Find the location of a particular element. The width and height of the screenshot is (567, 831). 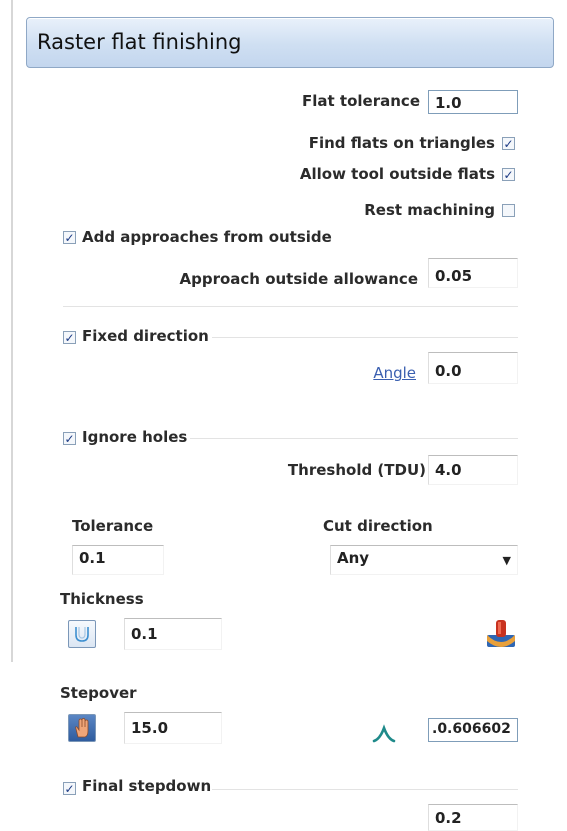

final-stepdown-input: 0.2 is located at coordinates (473, 817).